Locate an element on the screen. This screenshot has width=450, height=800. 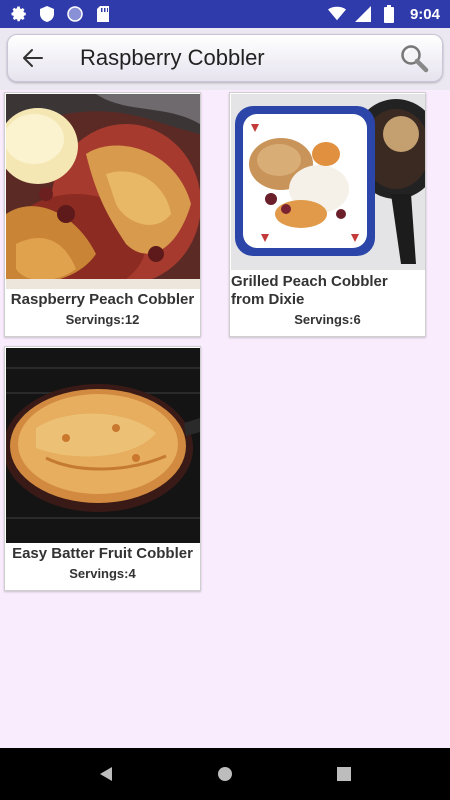
status-left is located at coordinates (61, 14).